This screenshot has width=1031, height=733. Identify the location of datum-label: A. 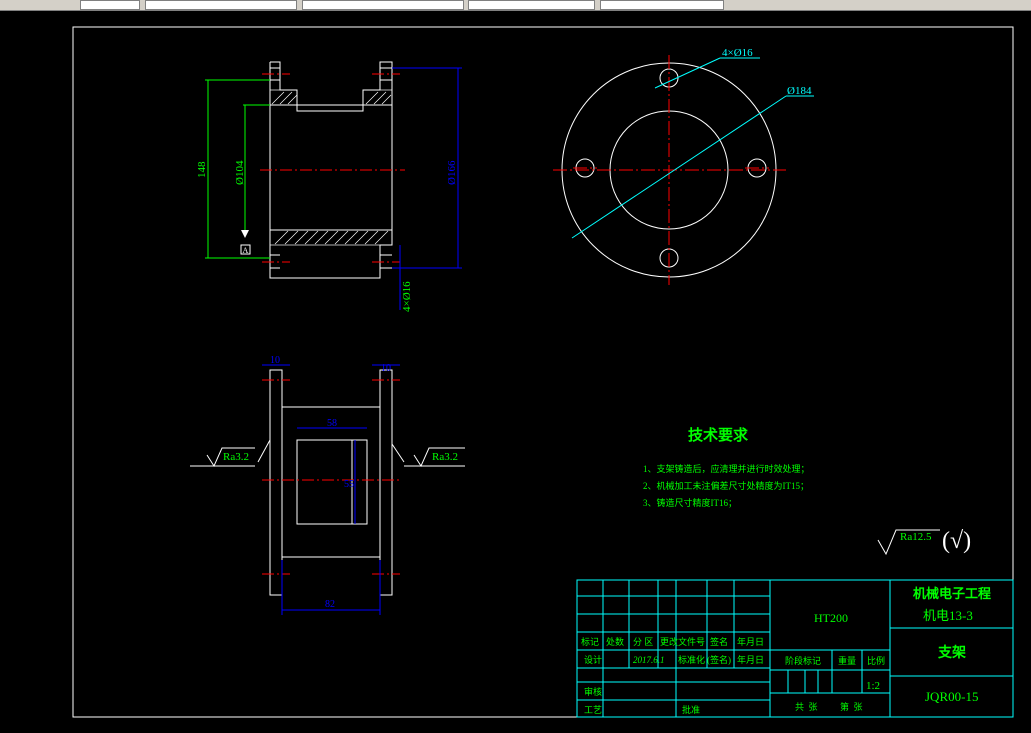
(246, 250).